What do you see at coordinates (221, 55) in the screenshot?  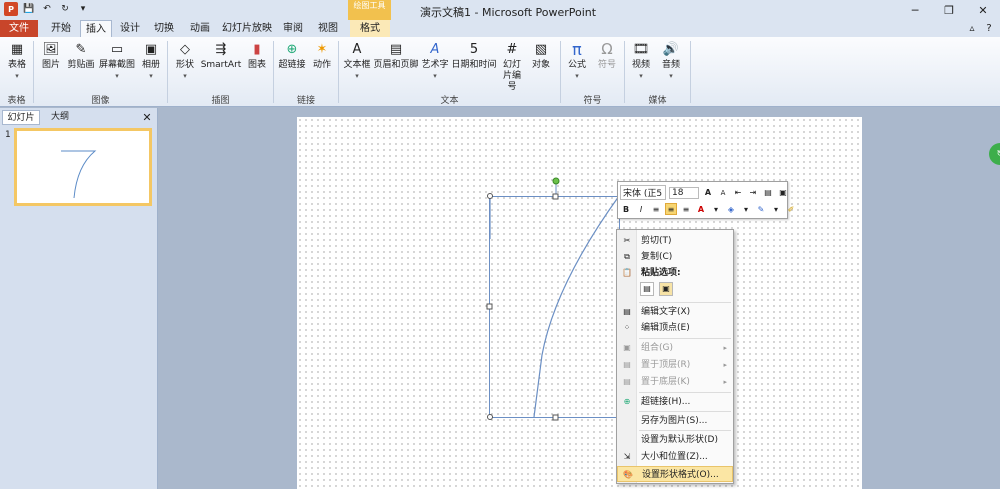 I see `smartart-button: ⇶ SmartArt` at bounding box center [221, 55].